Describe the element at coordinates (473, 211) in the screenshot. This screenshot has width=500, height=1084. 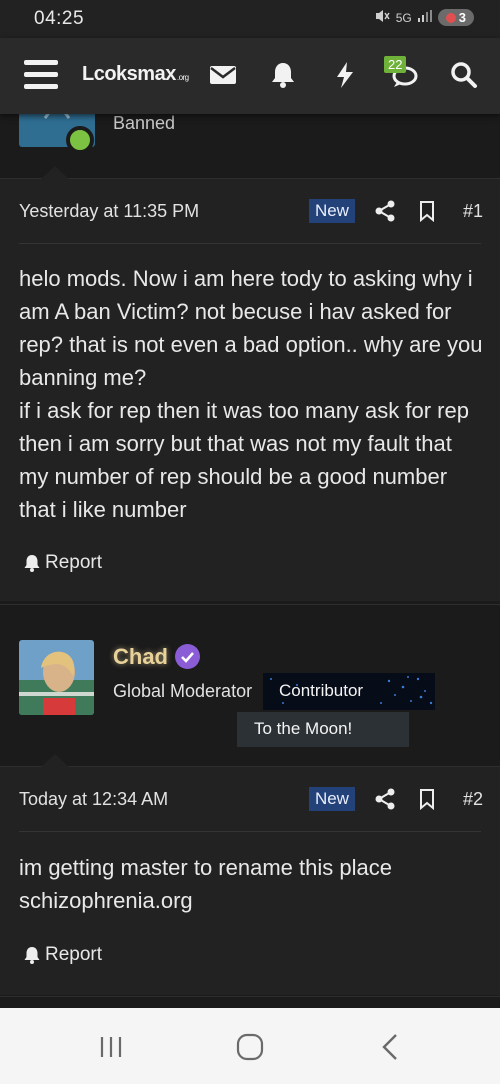
I see `post-number: #1` at that location.